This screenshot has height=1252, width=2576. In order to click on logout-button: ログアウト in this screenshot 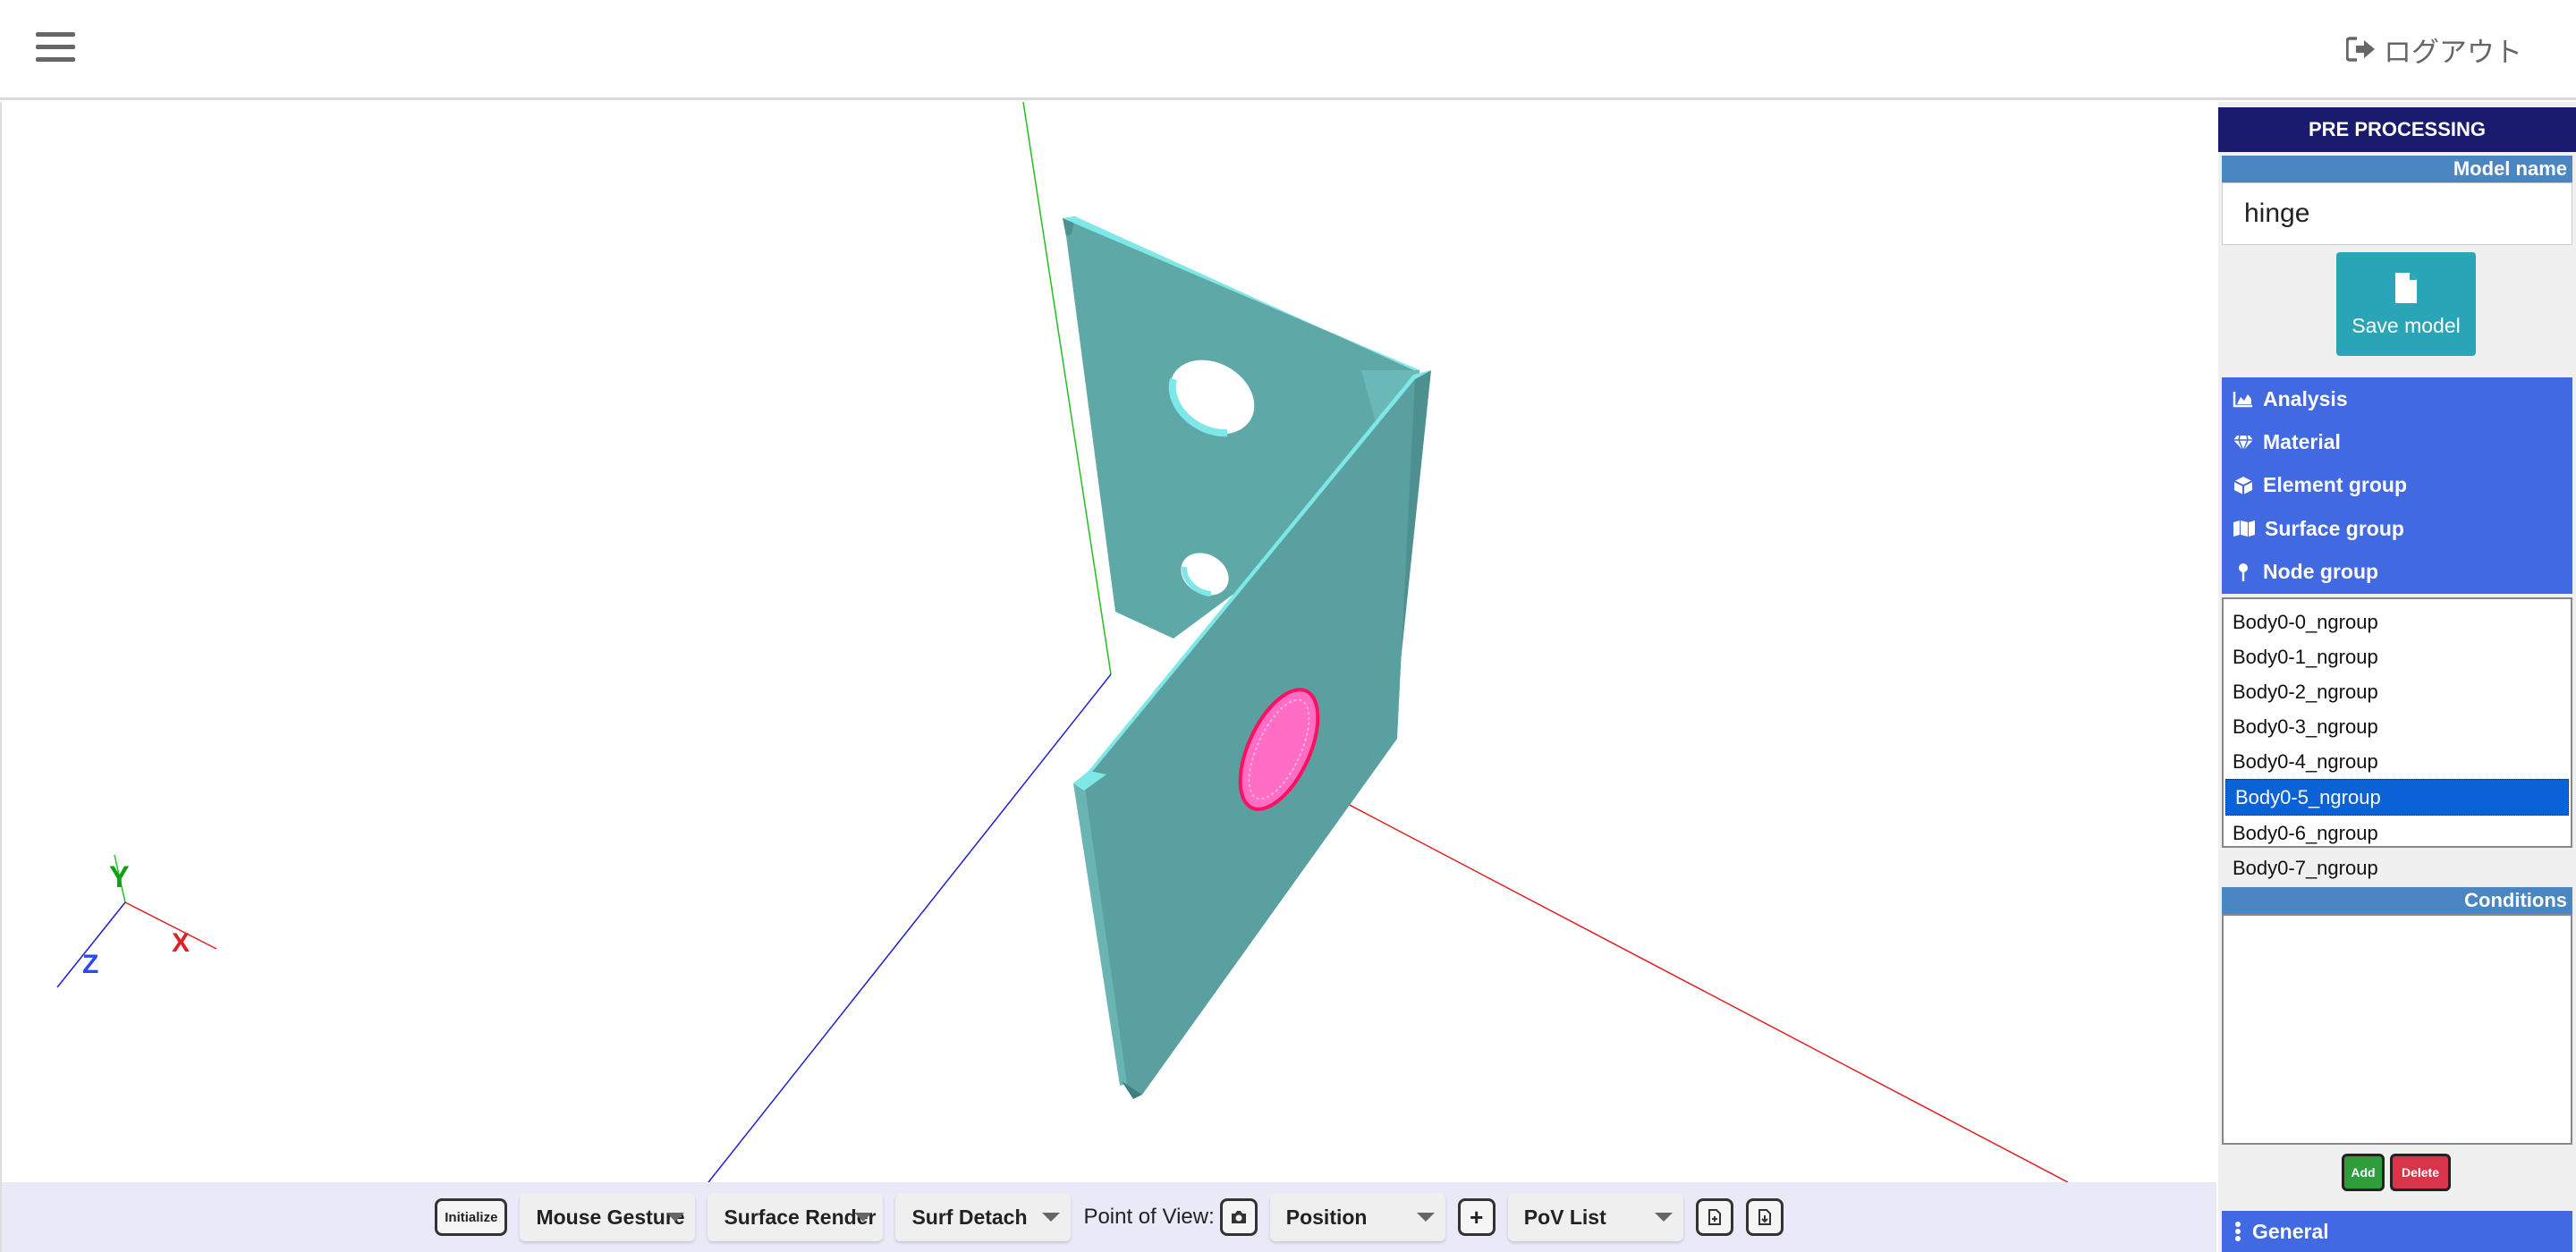, I will do `click(2434, 49)`.